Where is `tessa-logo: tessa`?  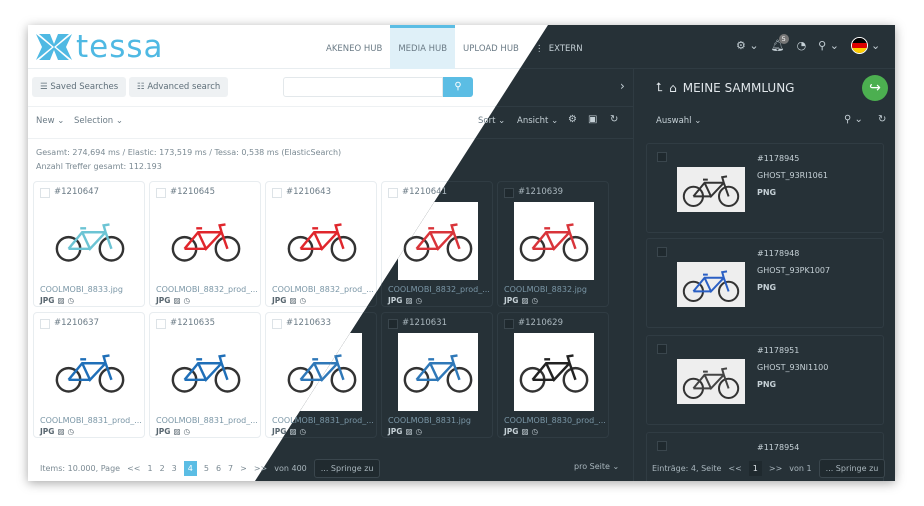
tessa-logo: tessa is located at coordinates (100, 47).